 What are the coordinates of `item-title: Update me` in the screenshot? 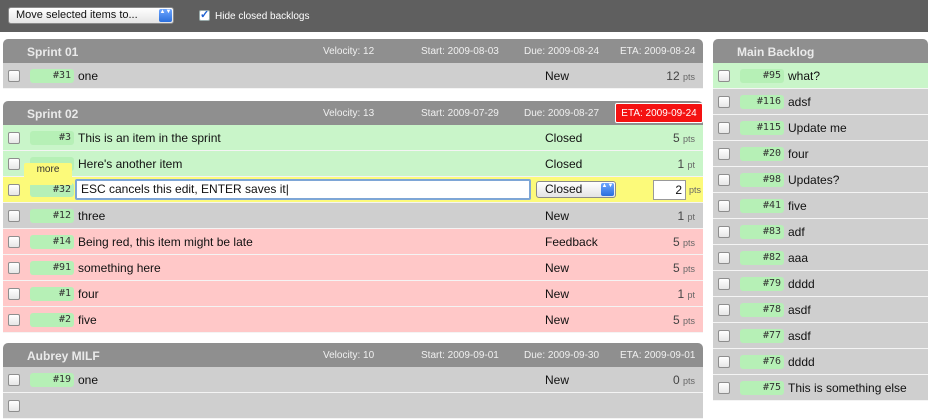 It's located at (817, 128).